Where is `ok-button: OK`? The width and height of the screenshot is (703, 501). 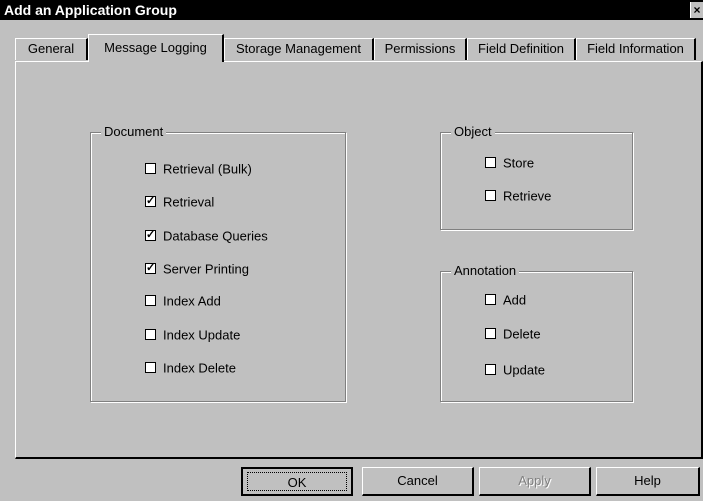 ok-button: OK is located at coordinates (297, 481).